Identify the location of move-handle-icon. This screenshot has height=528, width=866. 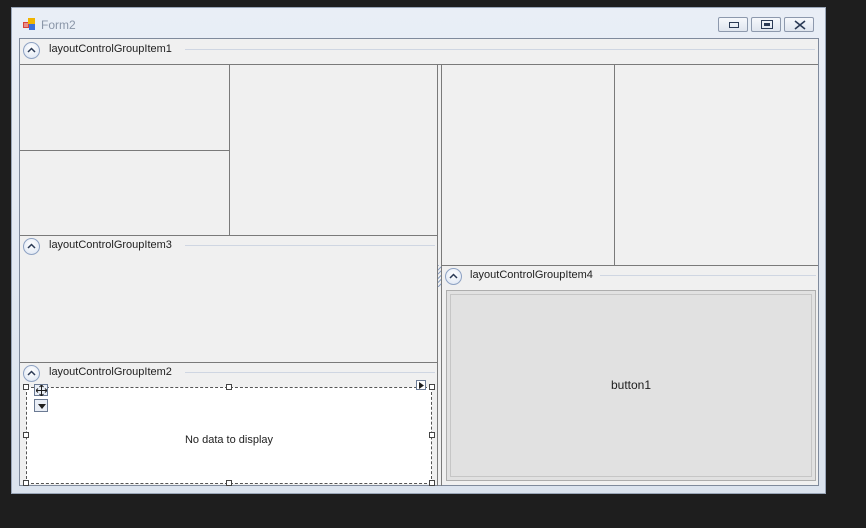
(41, 390).